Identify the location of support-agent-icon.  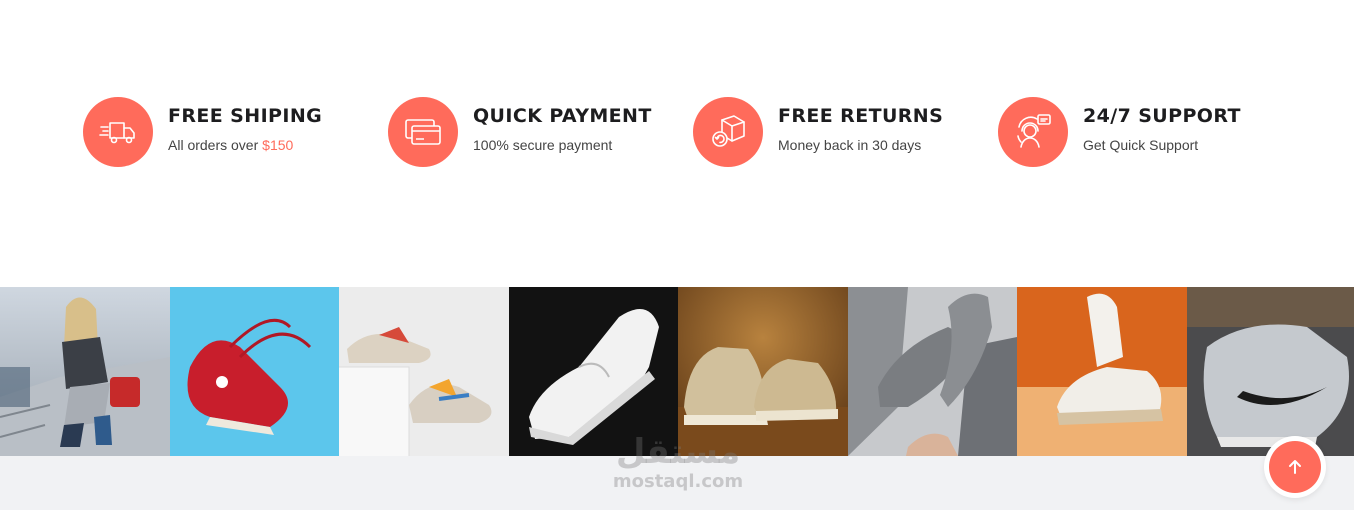
(1033, 132).